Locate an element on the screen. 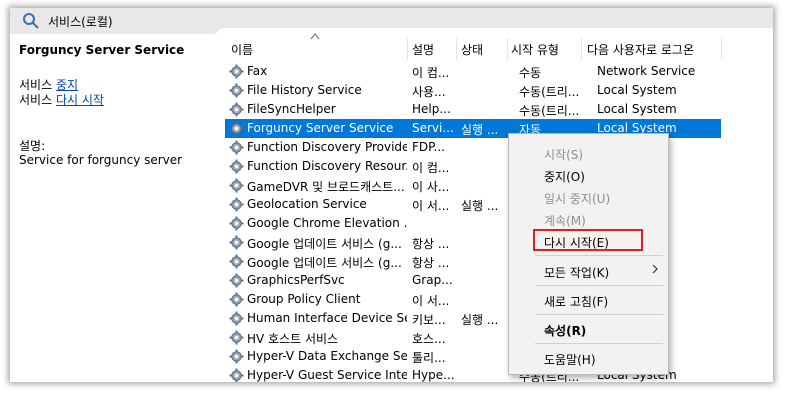 Image resolution: width=785 pixels, height=394 pixels. service-name-cell: HV 호스트 서비스 is located at coordinates (293, 339).